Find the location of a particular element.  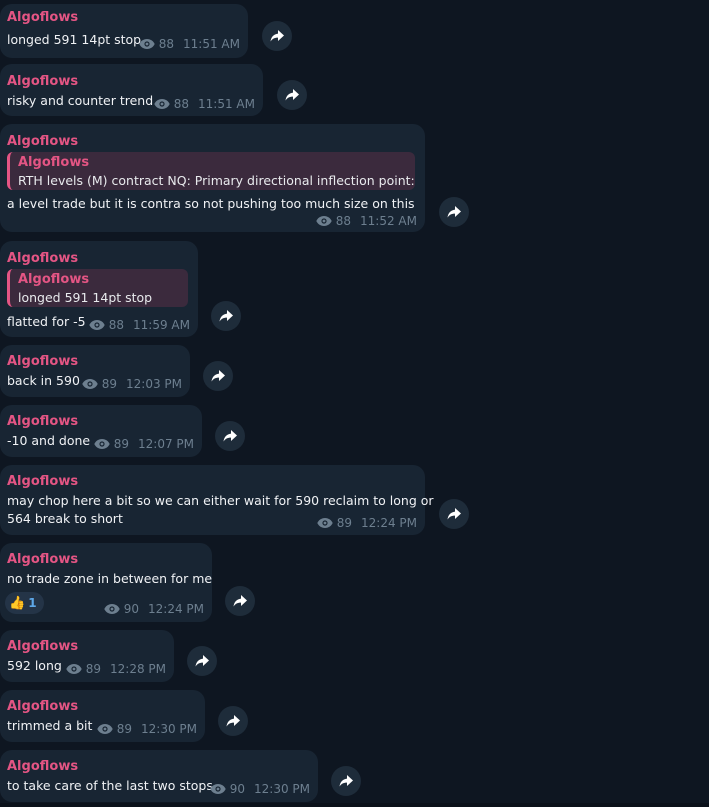

message-bubble: Algoflows 592 long 89 12:28 PM is located at coordinates (87, 656).